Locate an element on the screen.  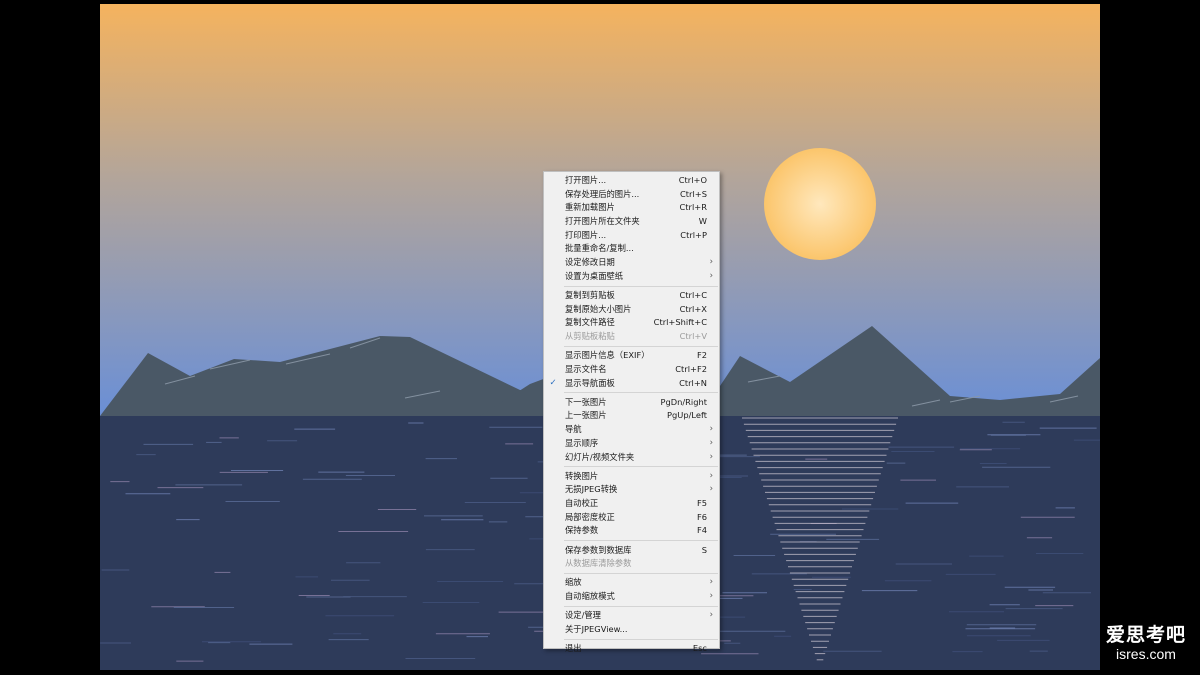
menu-item: 上一张图片 PgUp/Left is located at coordinates (631, 416).